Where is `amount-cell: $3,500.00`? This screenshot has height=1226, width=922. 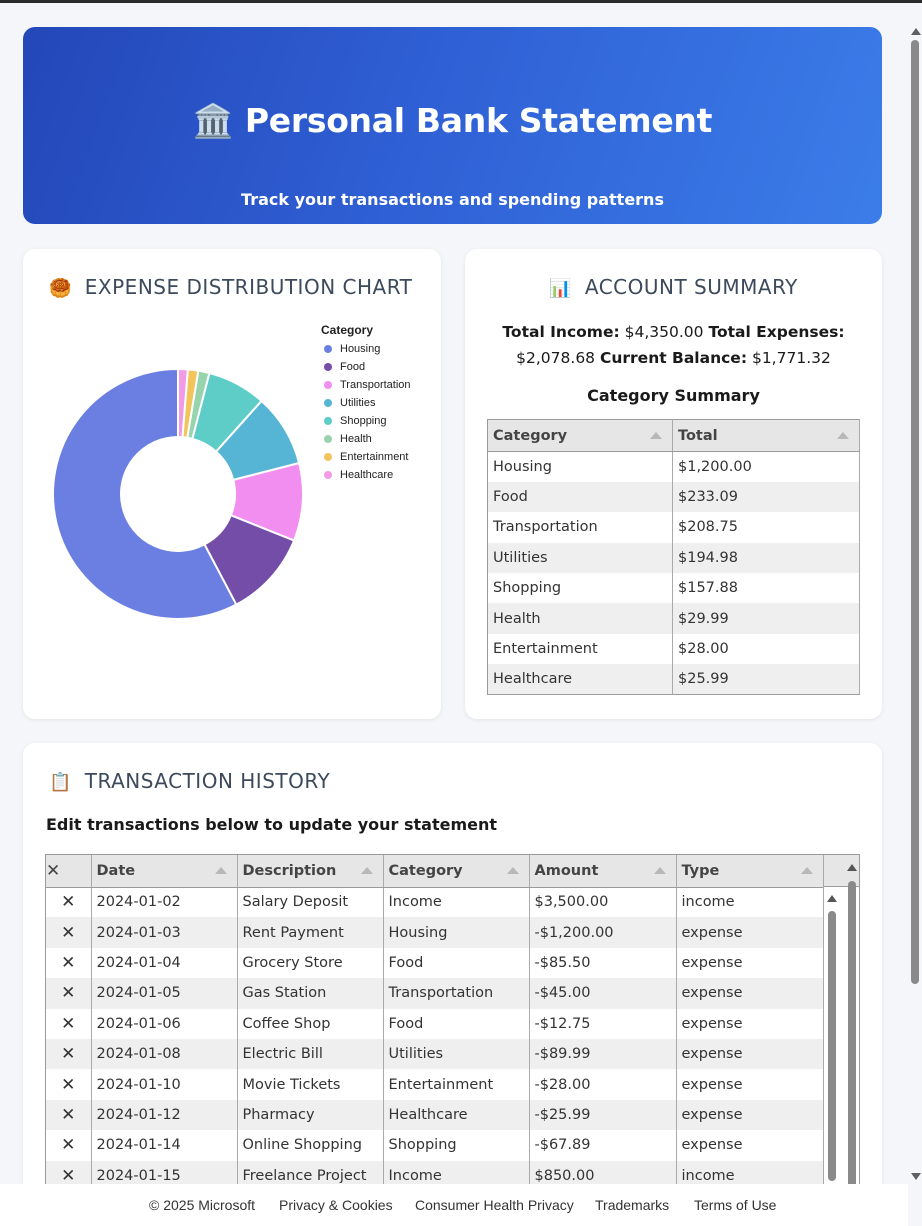
amount-cell: $3,500.00 is located at coordinates (603, 902).